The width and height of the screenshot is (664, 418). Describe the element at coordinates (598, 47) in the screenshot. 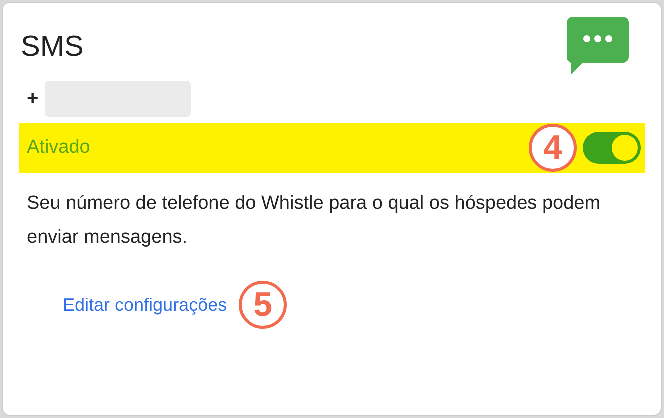

I see `chat-icon` at that location.